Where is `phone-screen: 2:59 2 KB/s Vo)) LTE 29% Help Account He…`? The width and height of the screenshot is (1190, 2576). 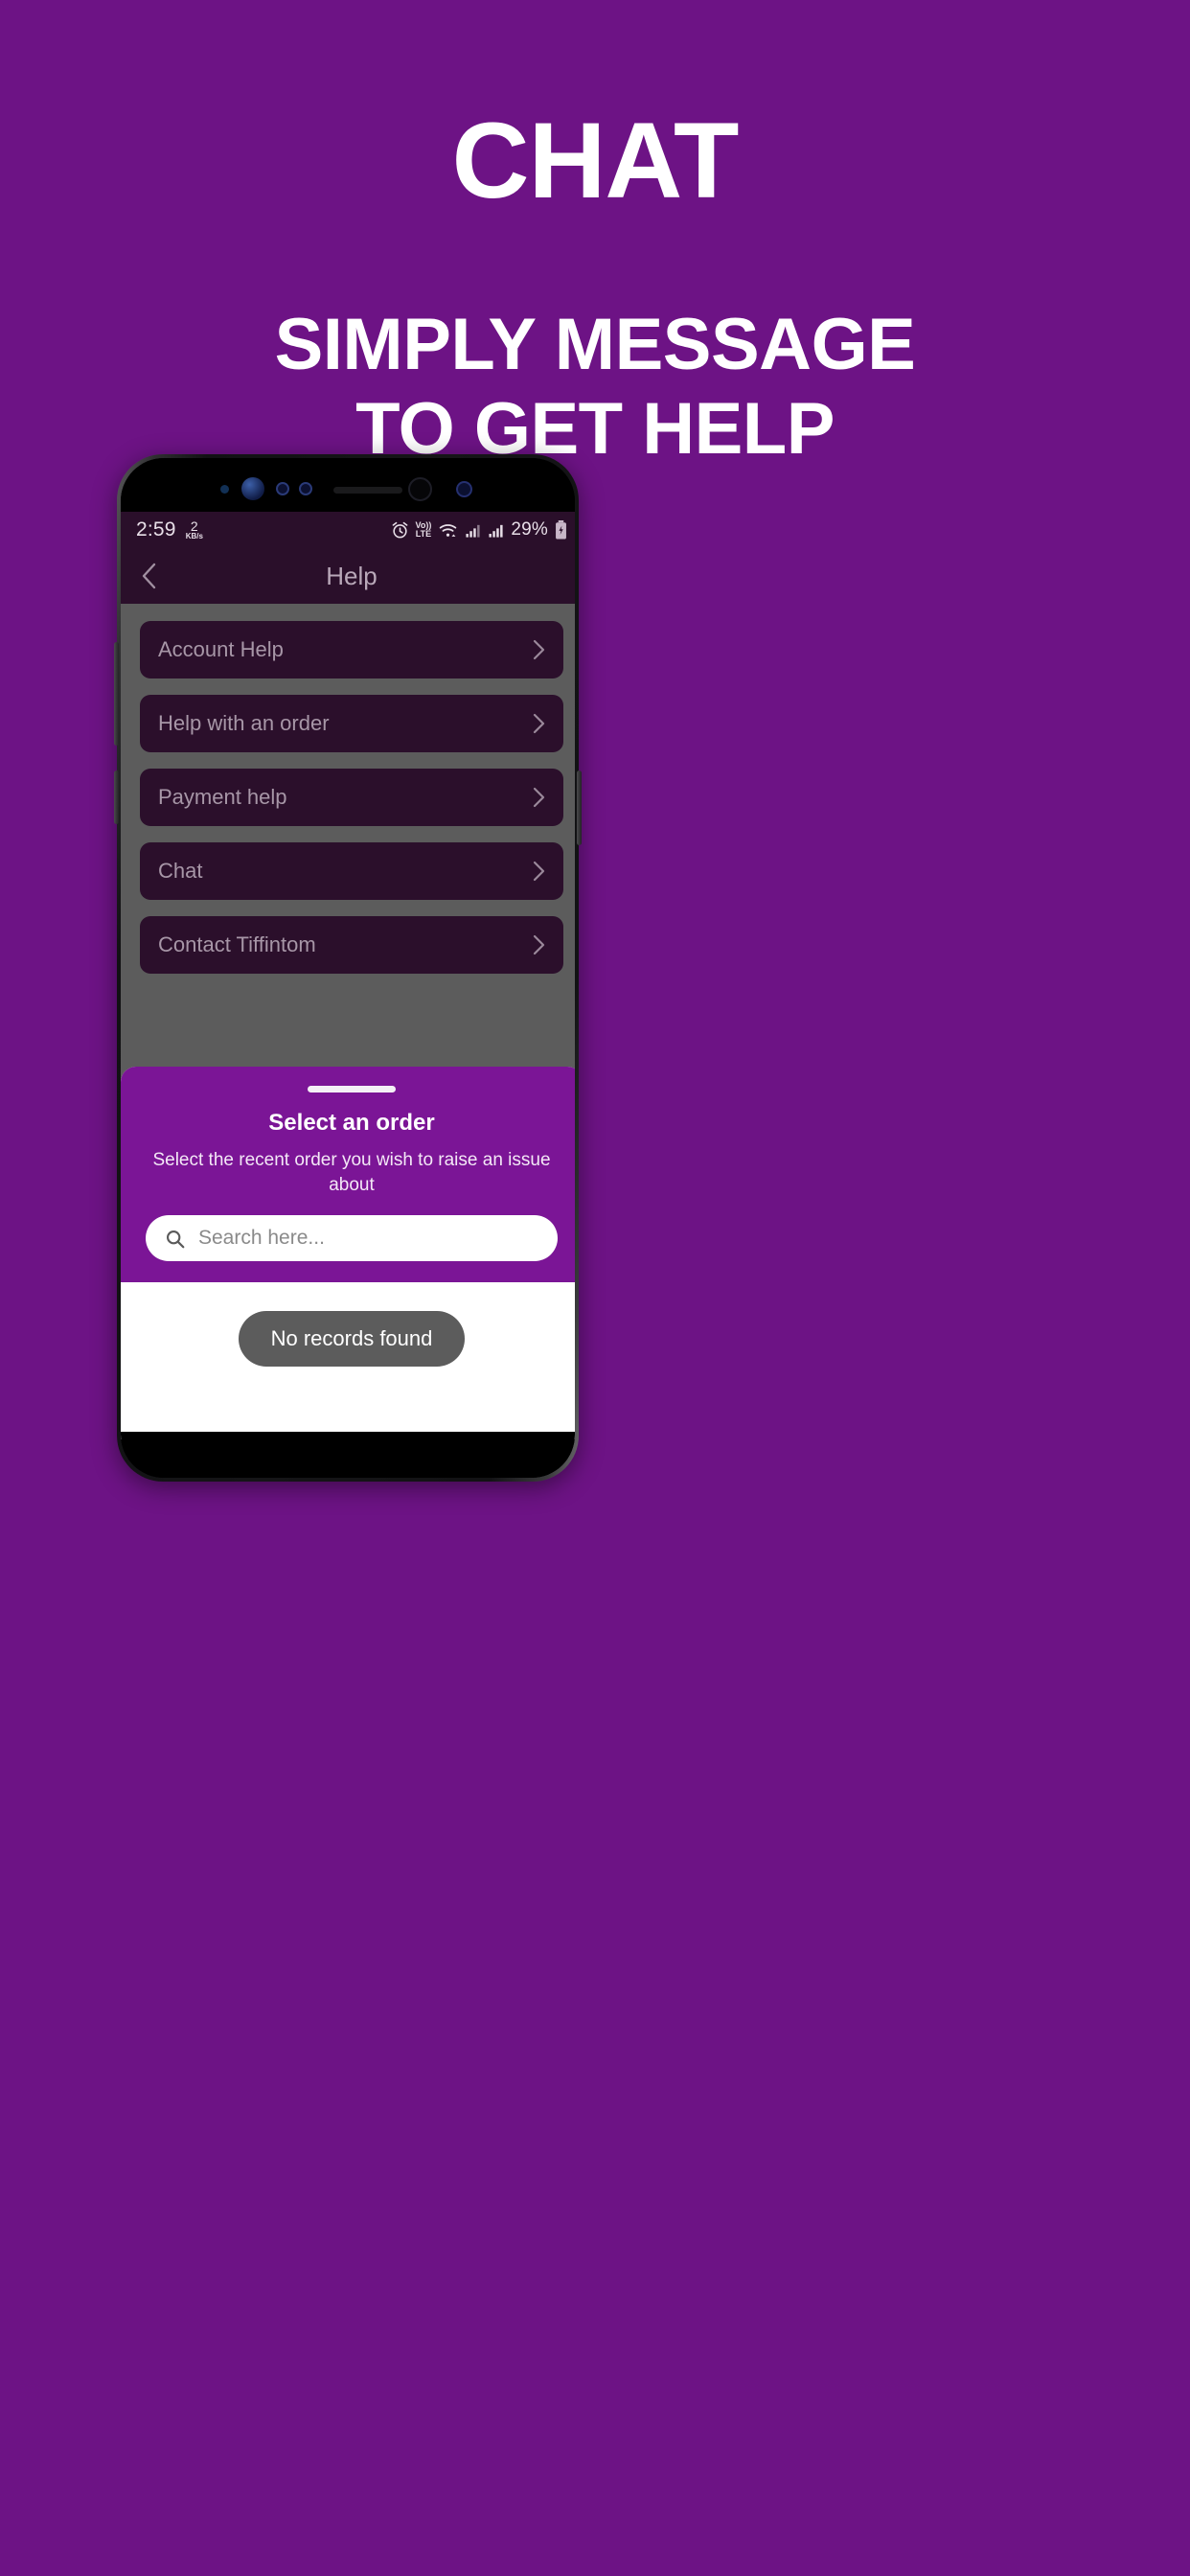 phone-screen: 2:59 2 KB/s Vo)) LTE 29% Help Account He… is located at coordinates (348, 975).